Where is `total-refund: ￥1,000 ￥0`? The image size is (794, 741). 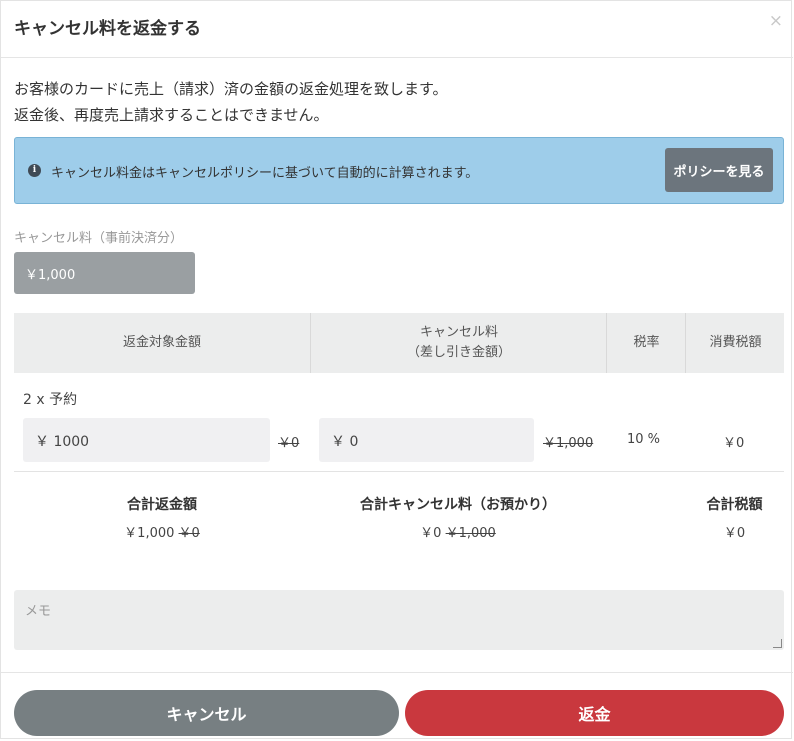 total-refund: ￥1,000 ￥0 is located at coordinates (162, 531).